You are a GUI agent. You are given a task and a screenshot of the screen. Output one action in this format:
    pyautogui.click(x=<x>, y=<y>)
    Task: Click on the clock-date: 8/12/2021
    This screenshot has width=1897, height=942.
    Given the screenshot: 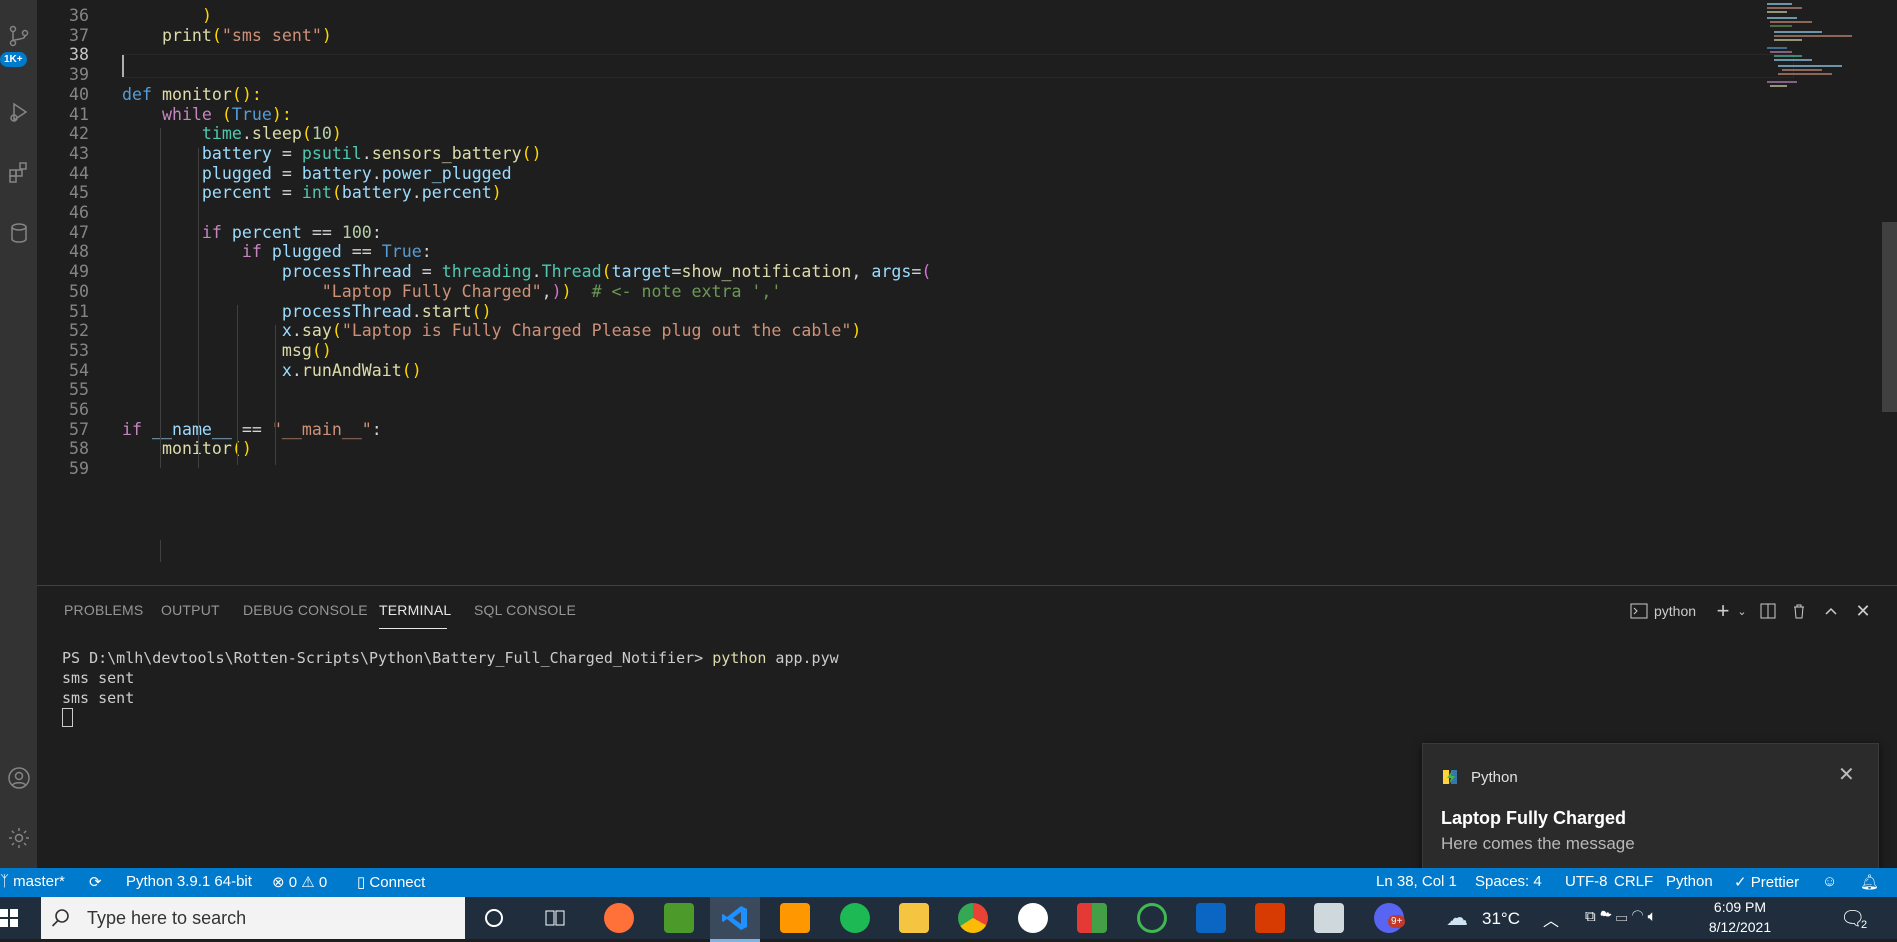 What is the action you would take?
    pyautogui.click(x=1740, y=927)
    